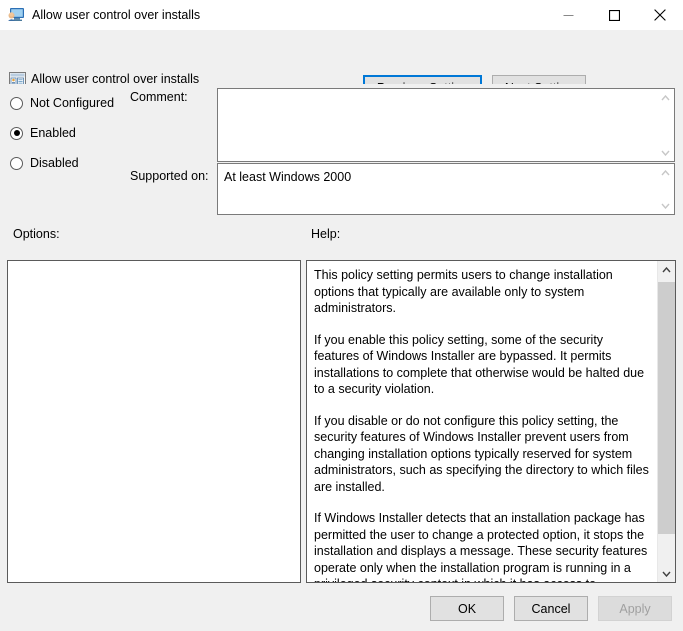 The image size is (683, 631). I want to click on radio-disabled-mark, so click(16, 163).